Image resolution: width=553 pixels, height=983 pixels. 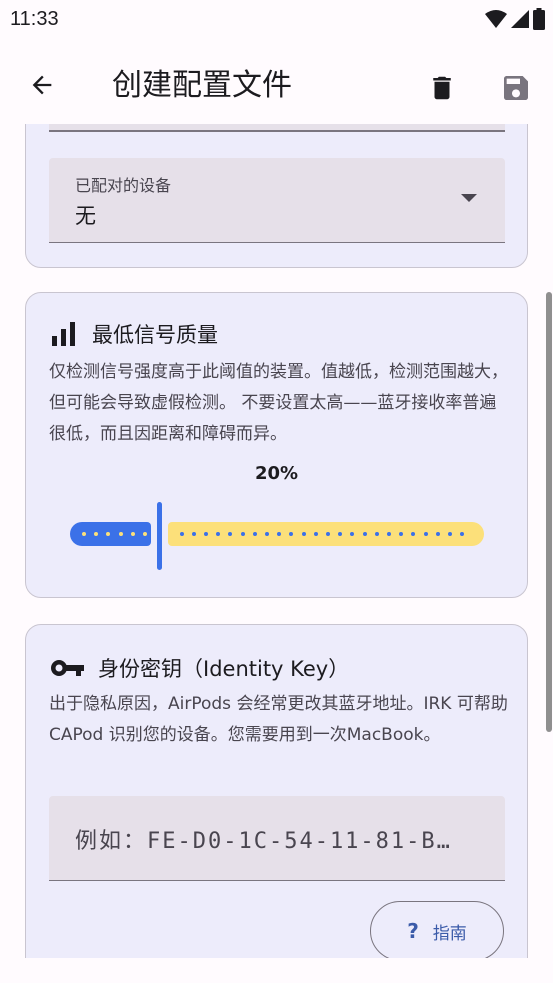 I want to click on page-title: 创建配置文件, so click(x=202, y=85).